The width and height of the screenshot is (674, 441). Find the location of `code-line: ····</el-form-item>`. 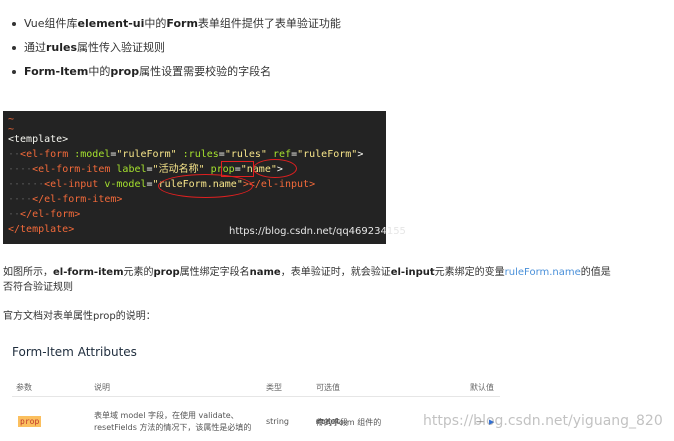

code-line: ····</el-form-item> is located at coordinates (65, 199).